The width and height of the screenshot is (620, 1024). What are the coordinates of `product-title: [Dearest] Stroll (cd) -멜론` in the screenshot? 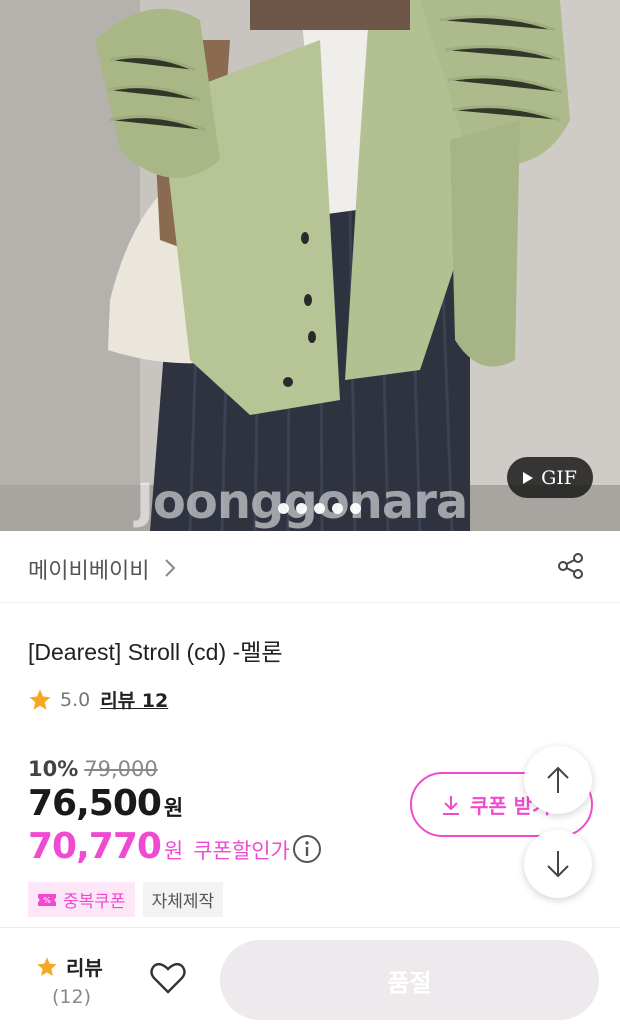 It's located at (155, 652).